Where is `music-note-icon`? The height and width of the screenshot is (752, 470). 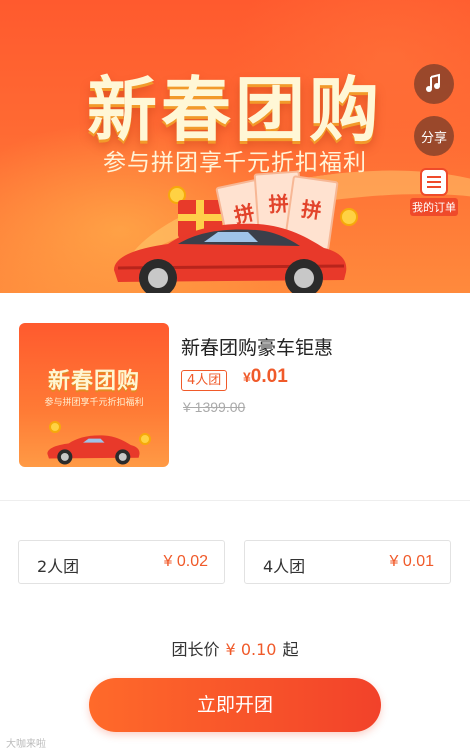
music-note-icon is located at coordinates (433, 82).